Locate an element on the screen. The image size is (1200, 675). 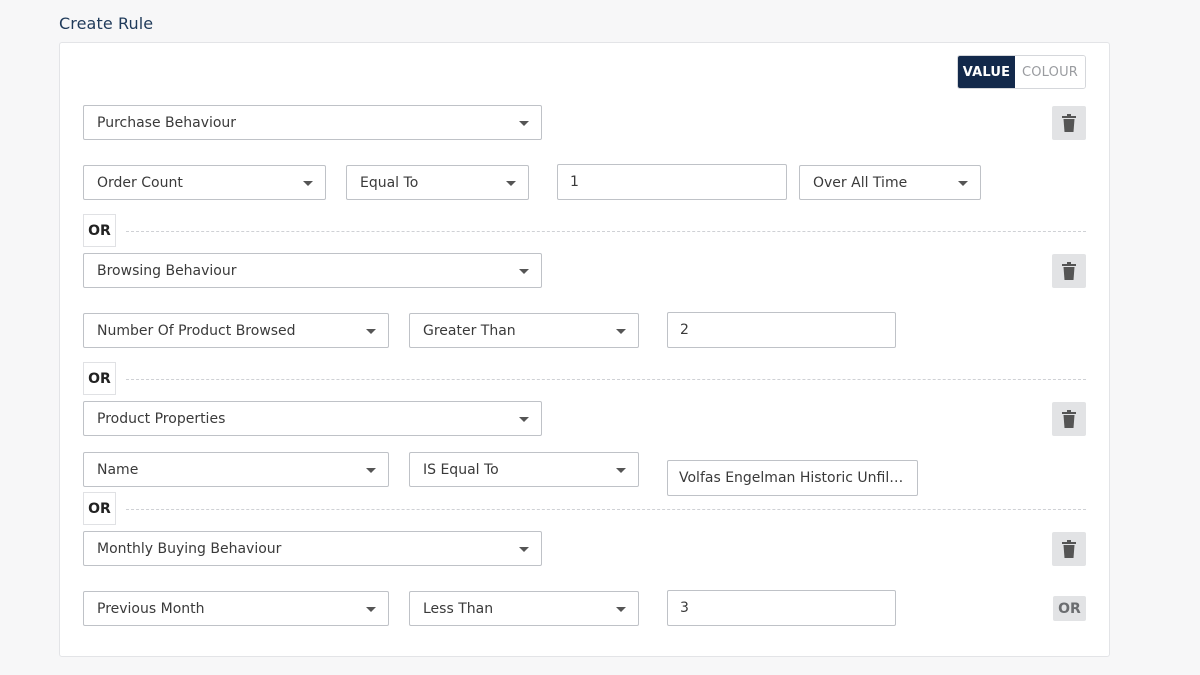
field-select-4-value: Previous Month is located at coordinates (151, 608).